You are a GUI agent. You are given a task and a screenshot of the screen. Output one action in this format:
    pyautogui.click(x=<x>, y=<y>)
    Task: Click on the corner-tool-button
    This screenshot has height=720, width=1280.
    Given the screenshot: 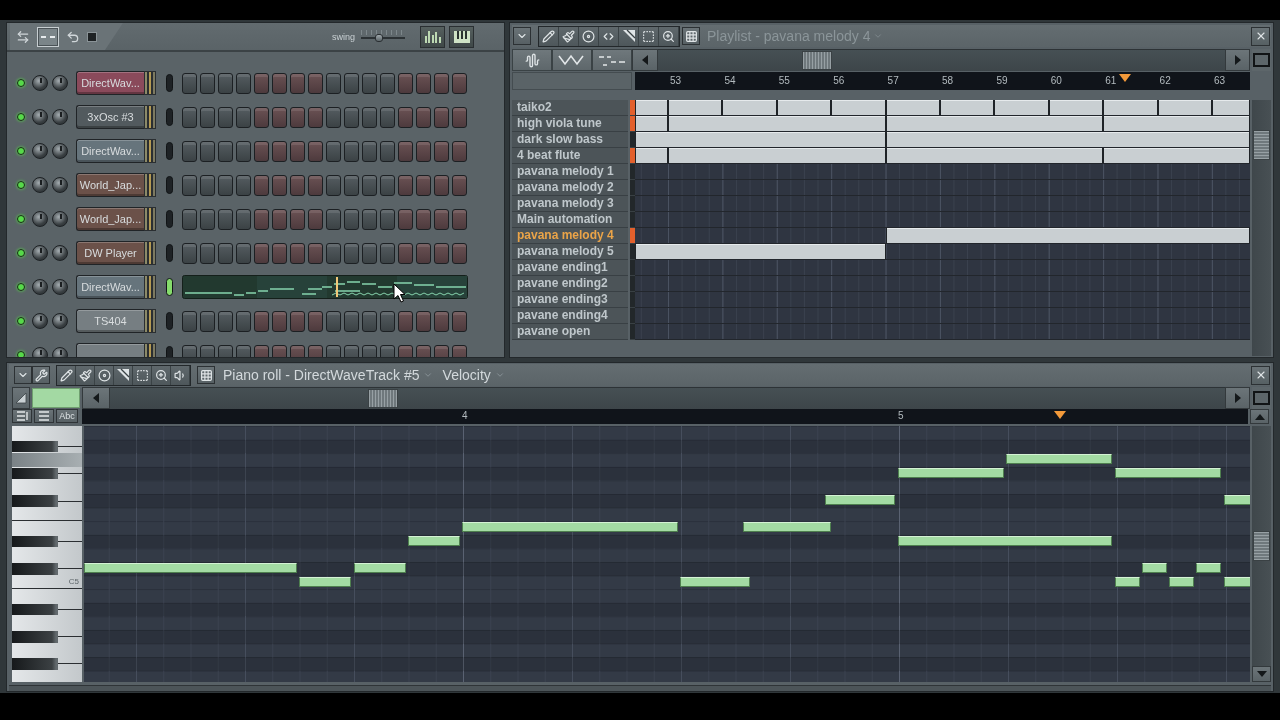 What is the action you would take?
    pyautogui.click(x=123, y=375)
    